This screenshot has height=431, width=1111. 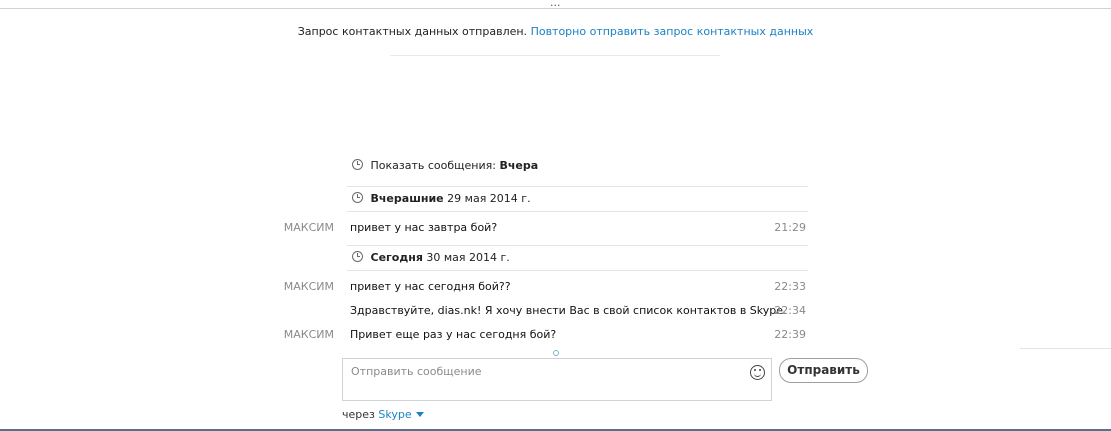 What do you see at coordinates (424, 227) in the screenshot?
I see `message-text: привет у нас завтра бой?` at bounding box center [424, 227].